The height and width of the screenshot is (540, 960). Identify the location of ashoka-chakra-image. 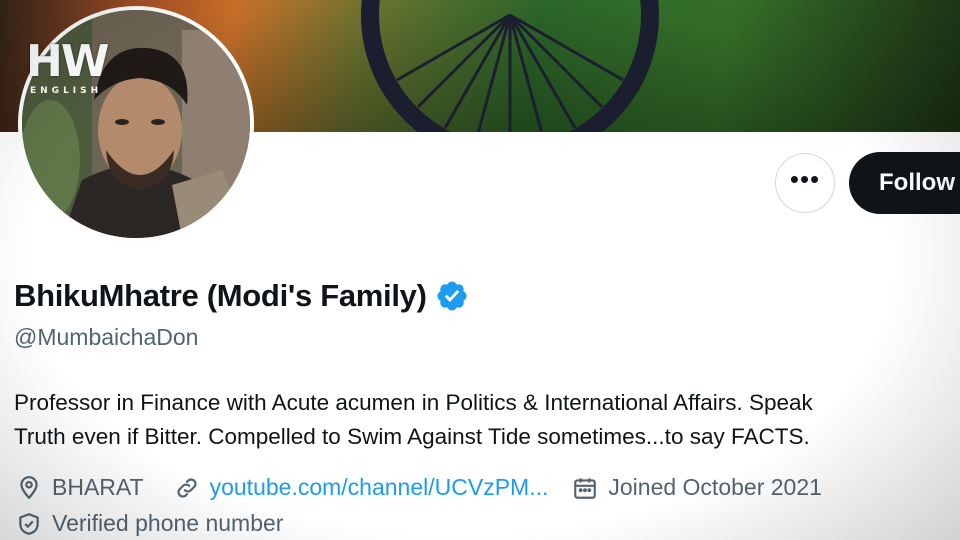
(510, 66).